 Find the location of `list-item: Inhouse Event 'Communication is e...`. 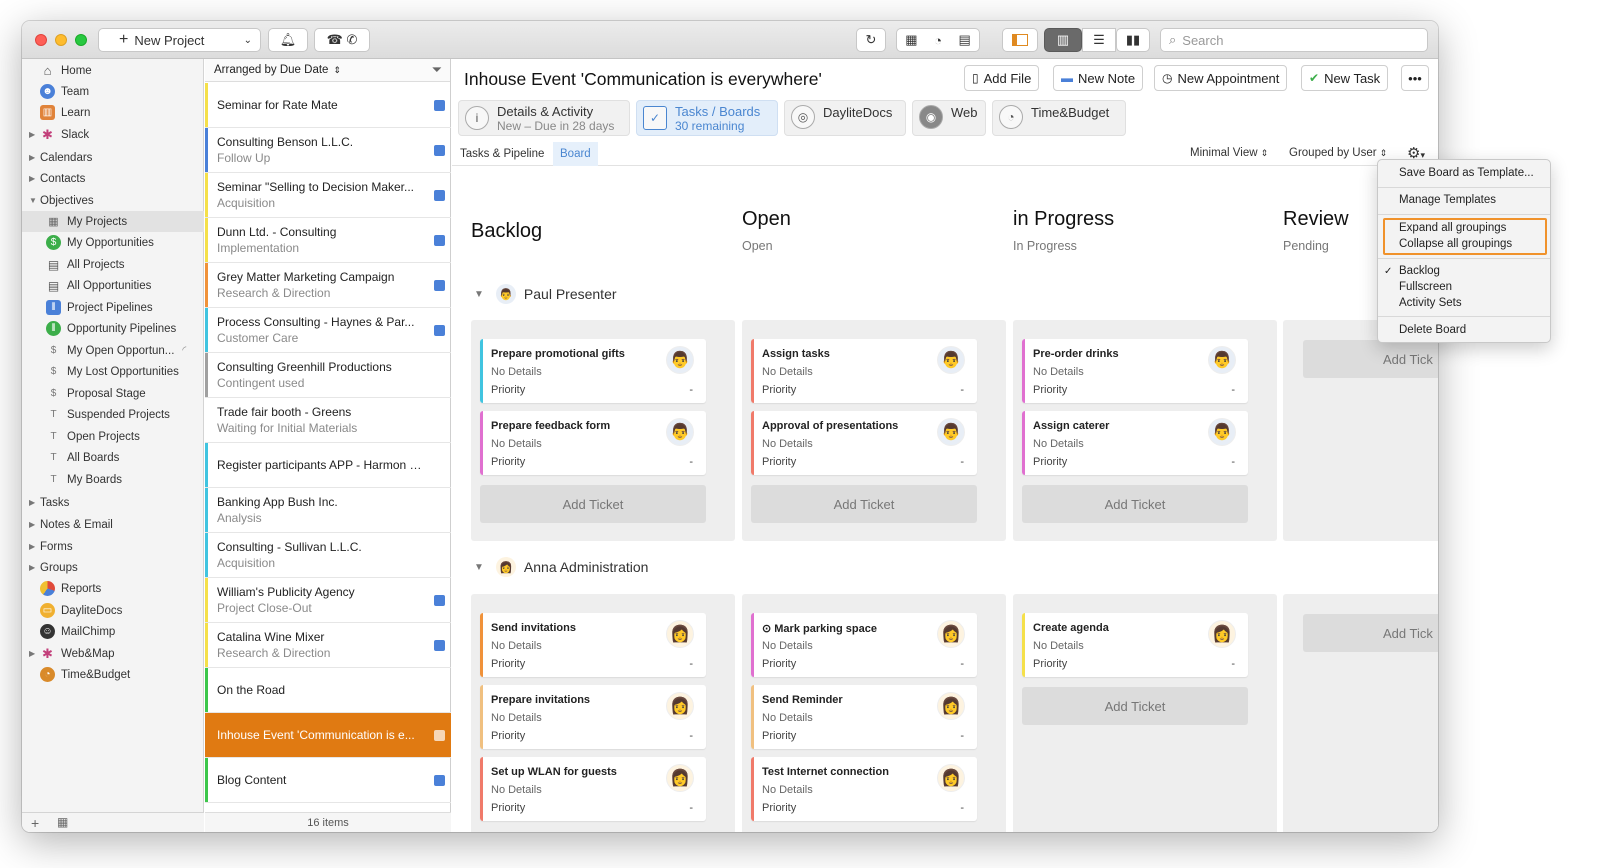

list-item: Inhouse Event 'Communication is e... is located at coordinates (328, 735).